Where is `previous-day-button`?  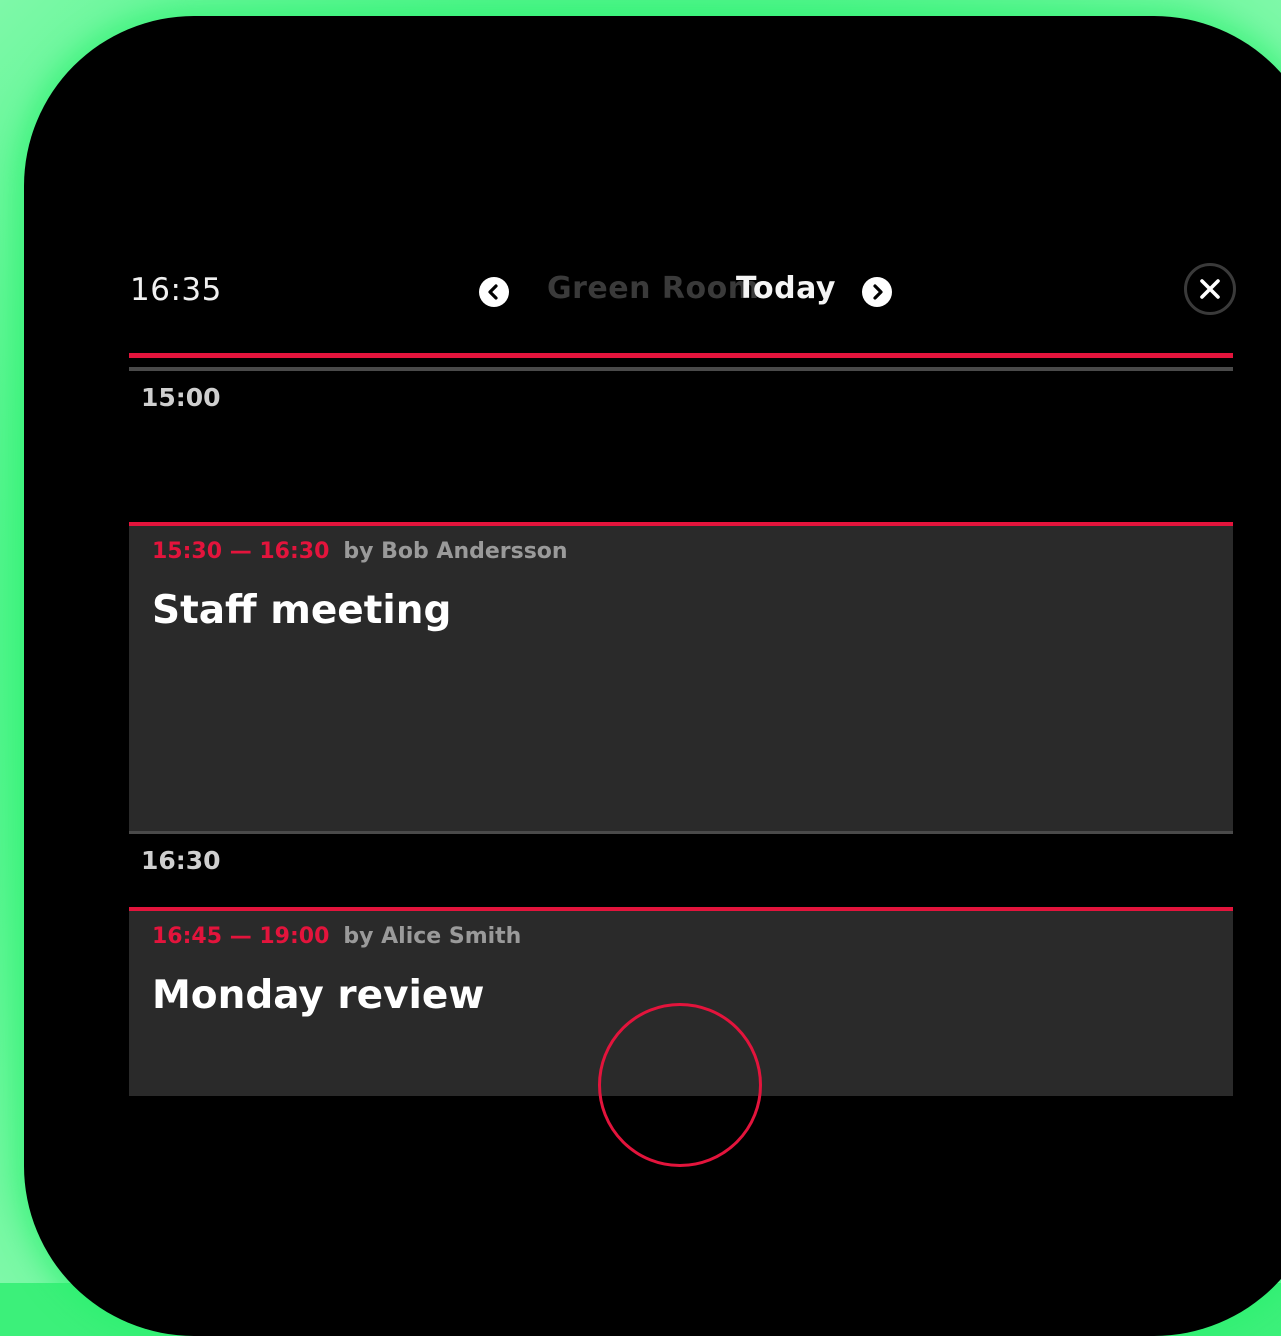 previous-day-button is located at coordinates (494, 292).